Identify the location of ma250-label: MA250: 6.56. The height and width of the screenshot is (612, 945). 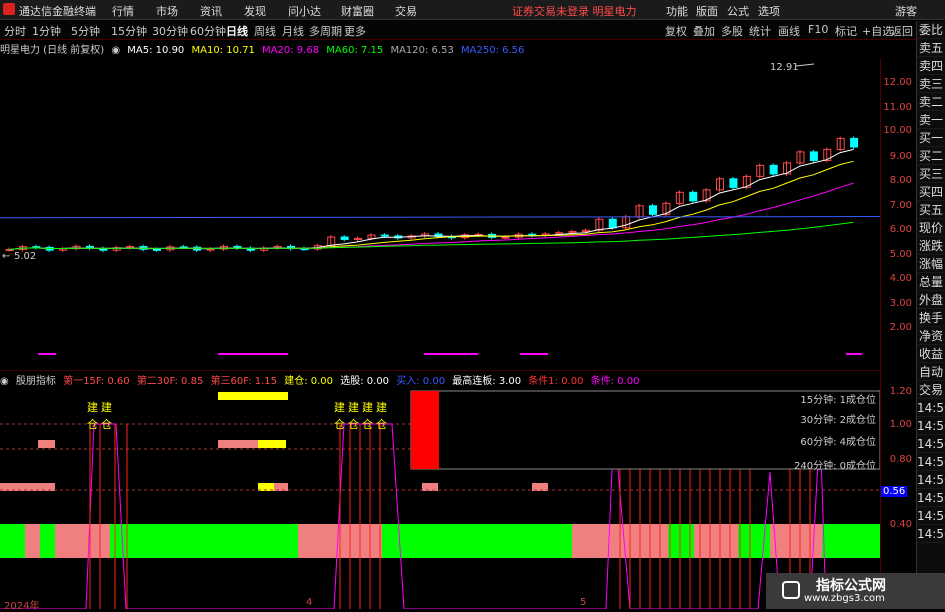
(493, 50).